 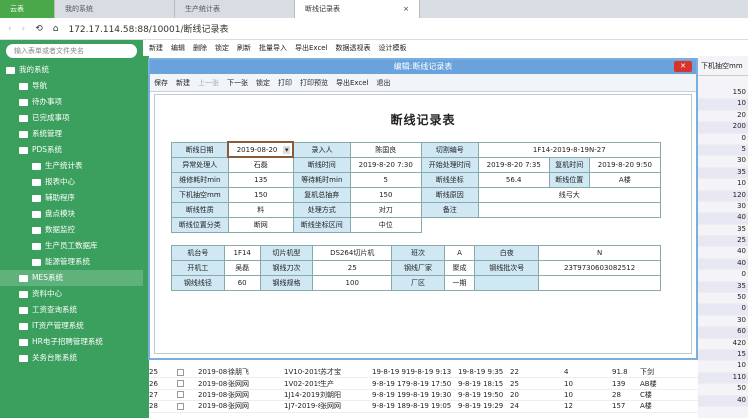 I want to click on sidebar-item: IT资产管理系统, so click(x=71, y=326).